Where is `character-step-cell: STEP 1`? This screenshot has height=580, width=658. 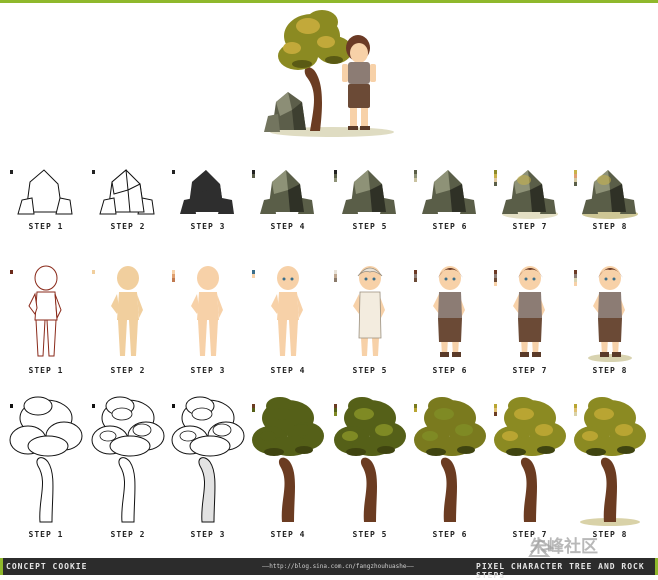 character-step-cell: STEP 1 is located at coordinates (46, 320).